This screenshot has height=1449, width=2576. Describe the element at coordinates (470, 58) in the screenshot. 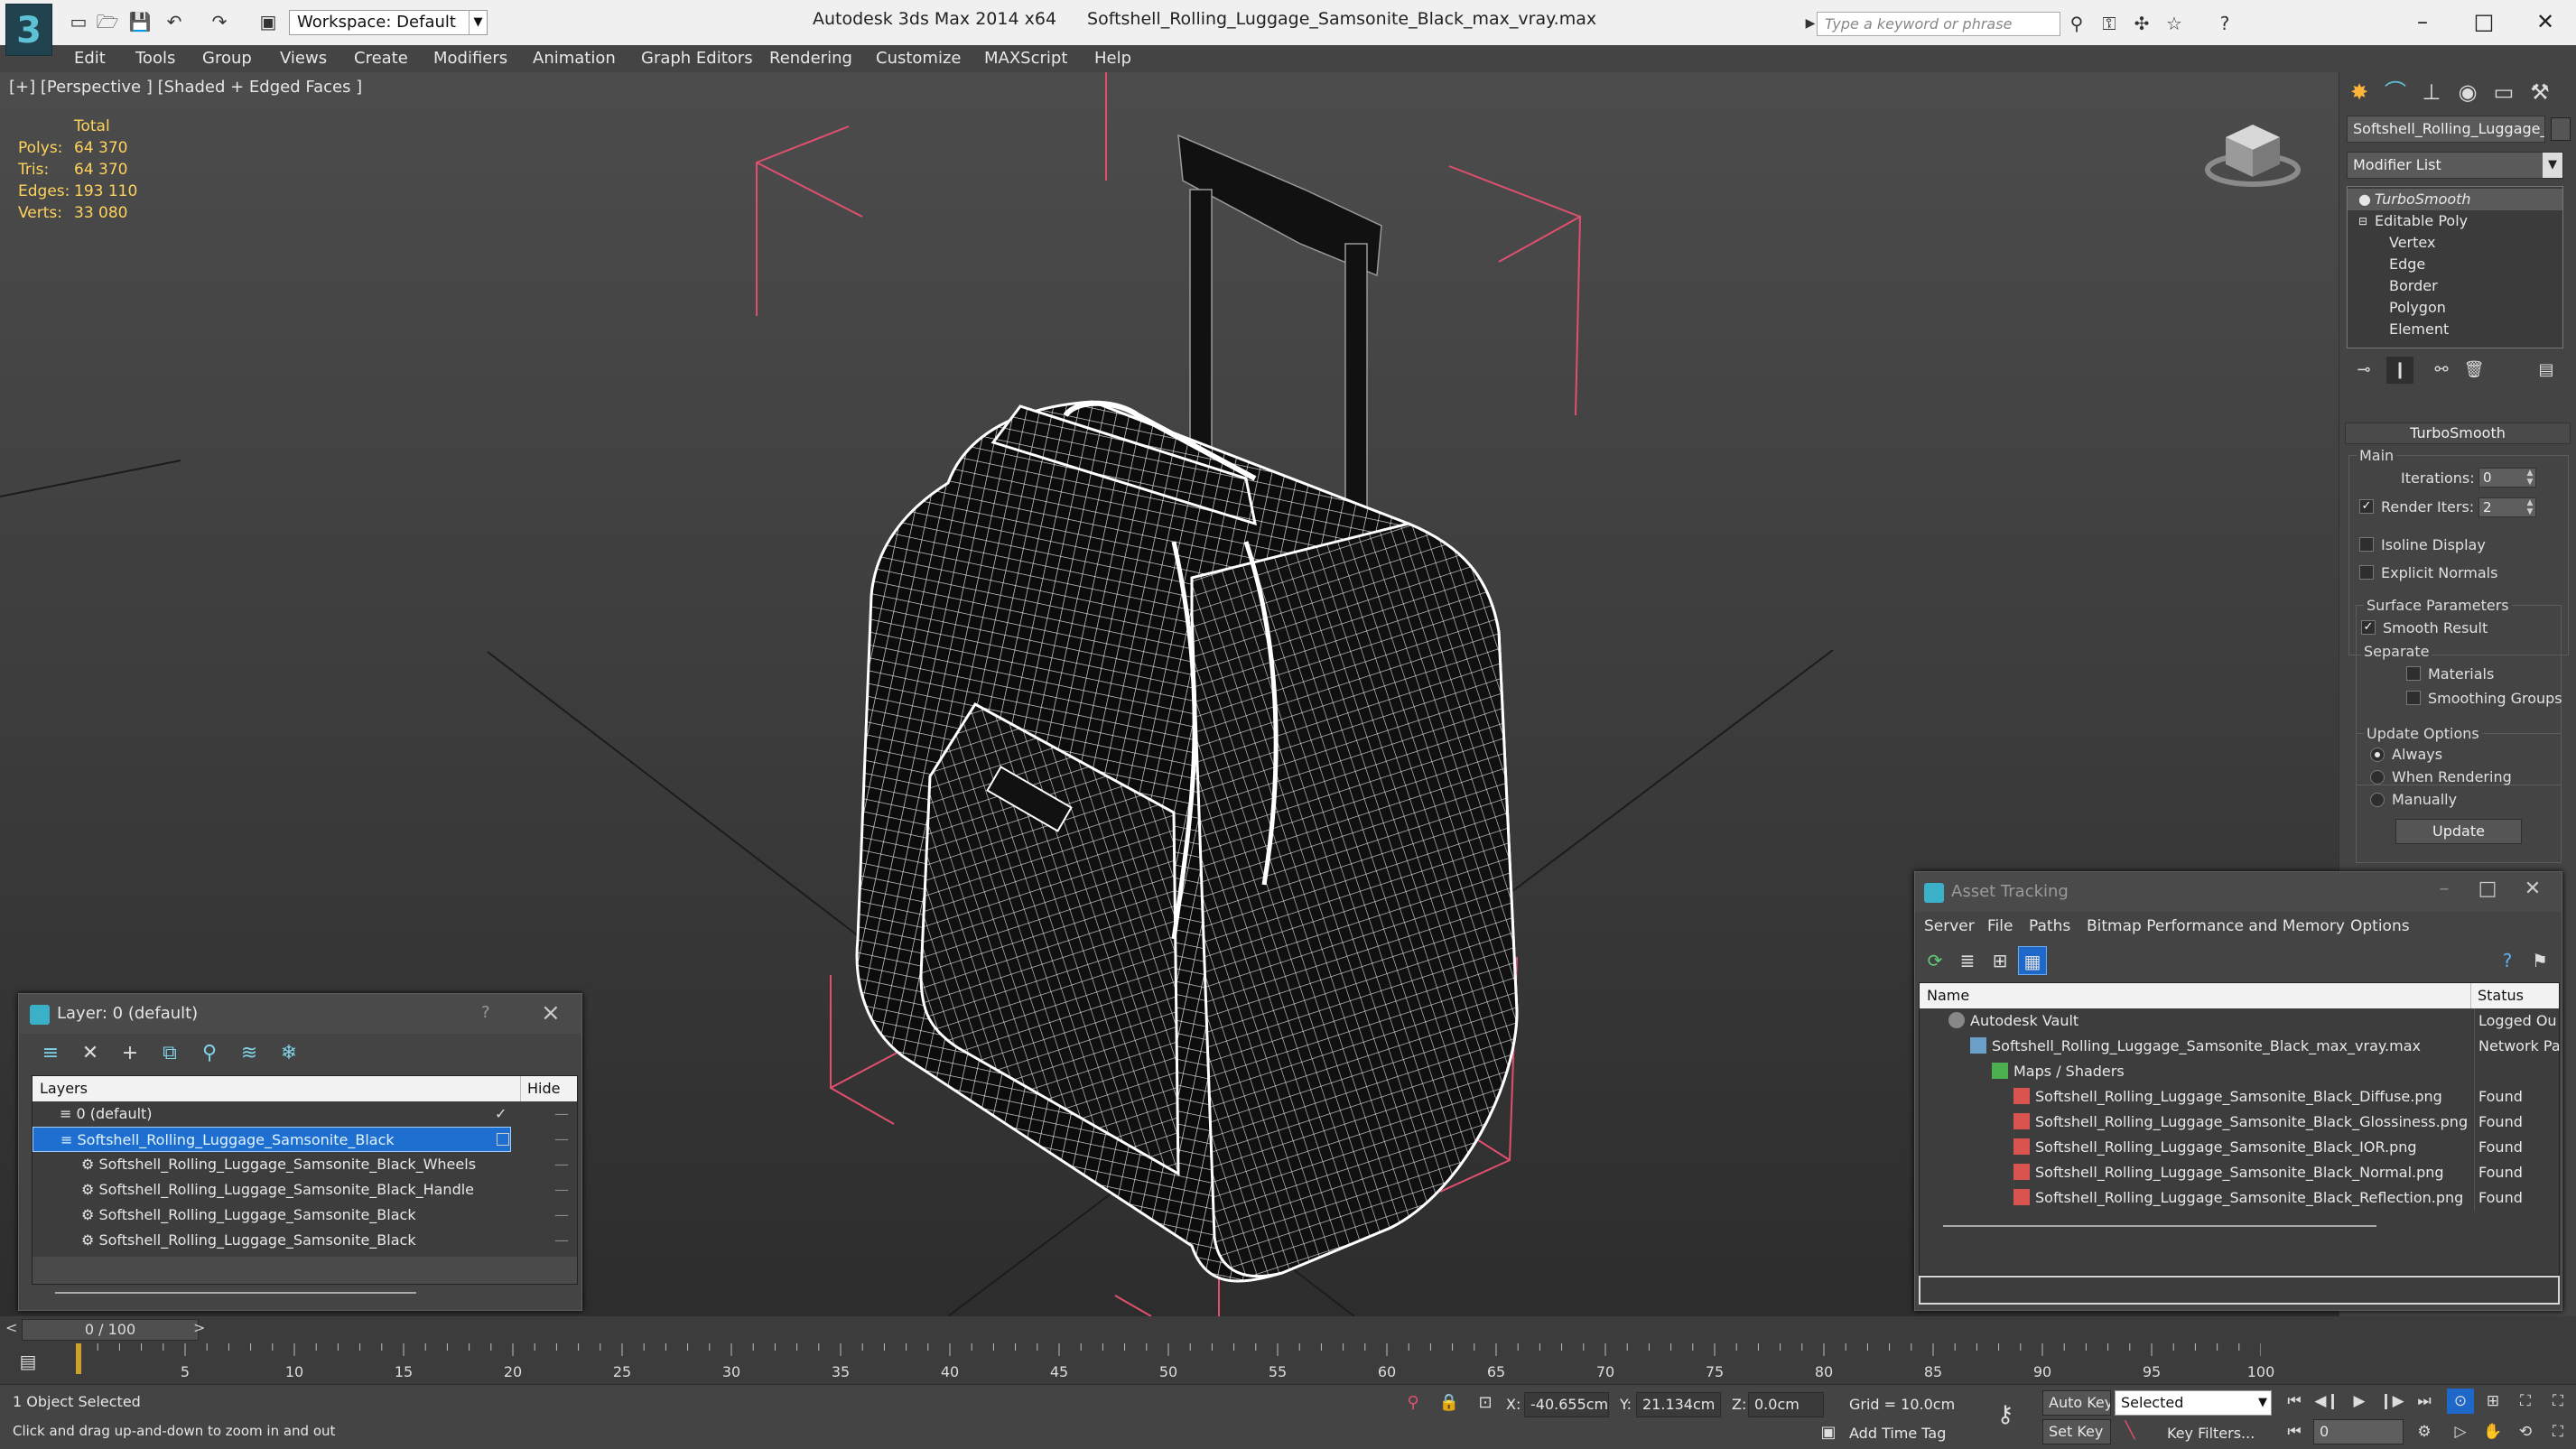

I see `menu-modifiers: Modifiers` at that location.